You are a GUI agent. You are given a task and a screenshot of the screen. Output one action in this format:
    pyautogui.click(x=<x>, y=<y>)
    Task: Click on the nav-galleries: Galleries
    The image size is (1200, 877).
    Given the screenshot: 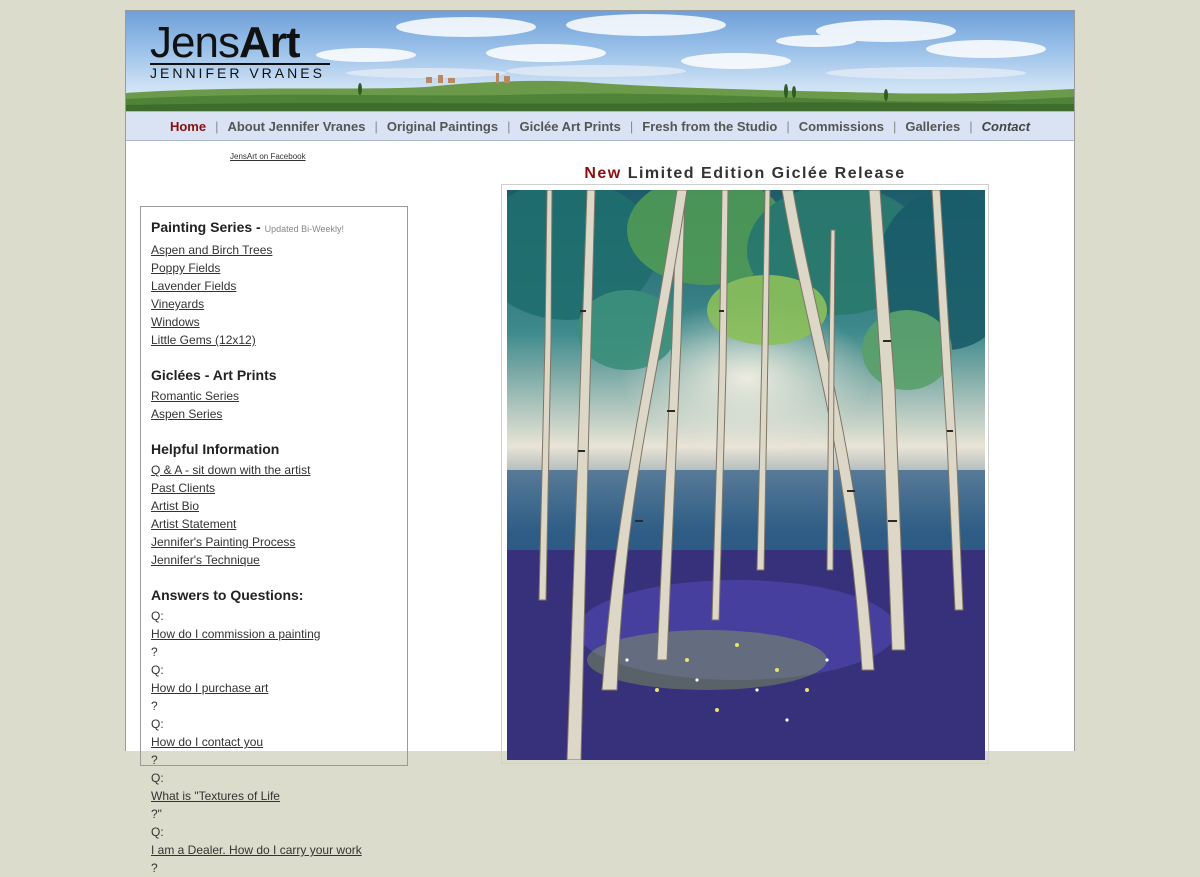 What is the action you would take?
    pyautogui.click(x=932, y=126)
    